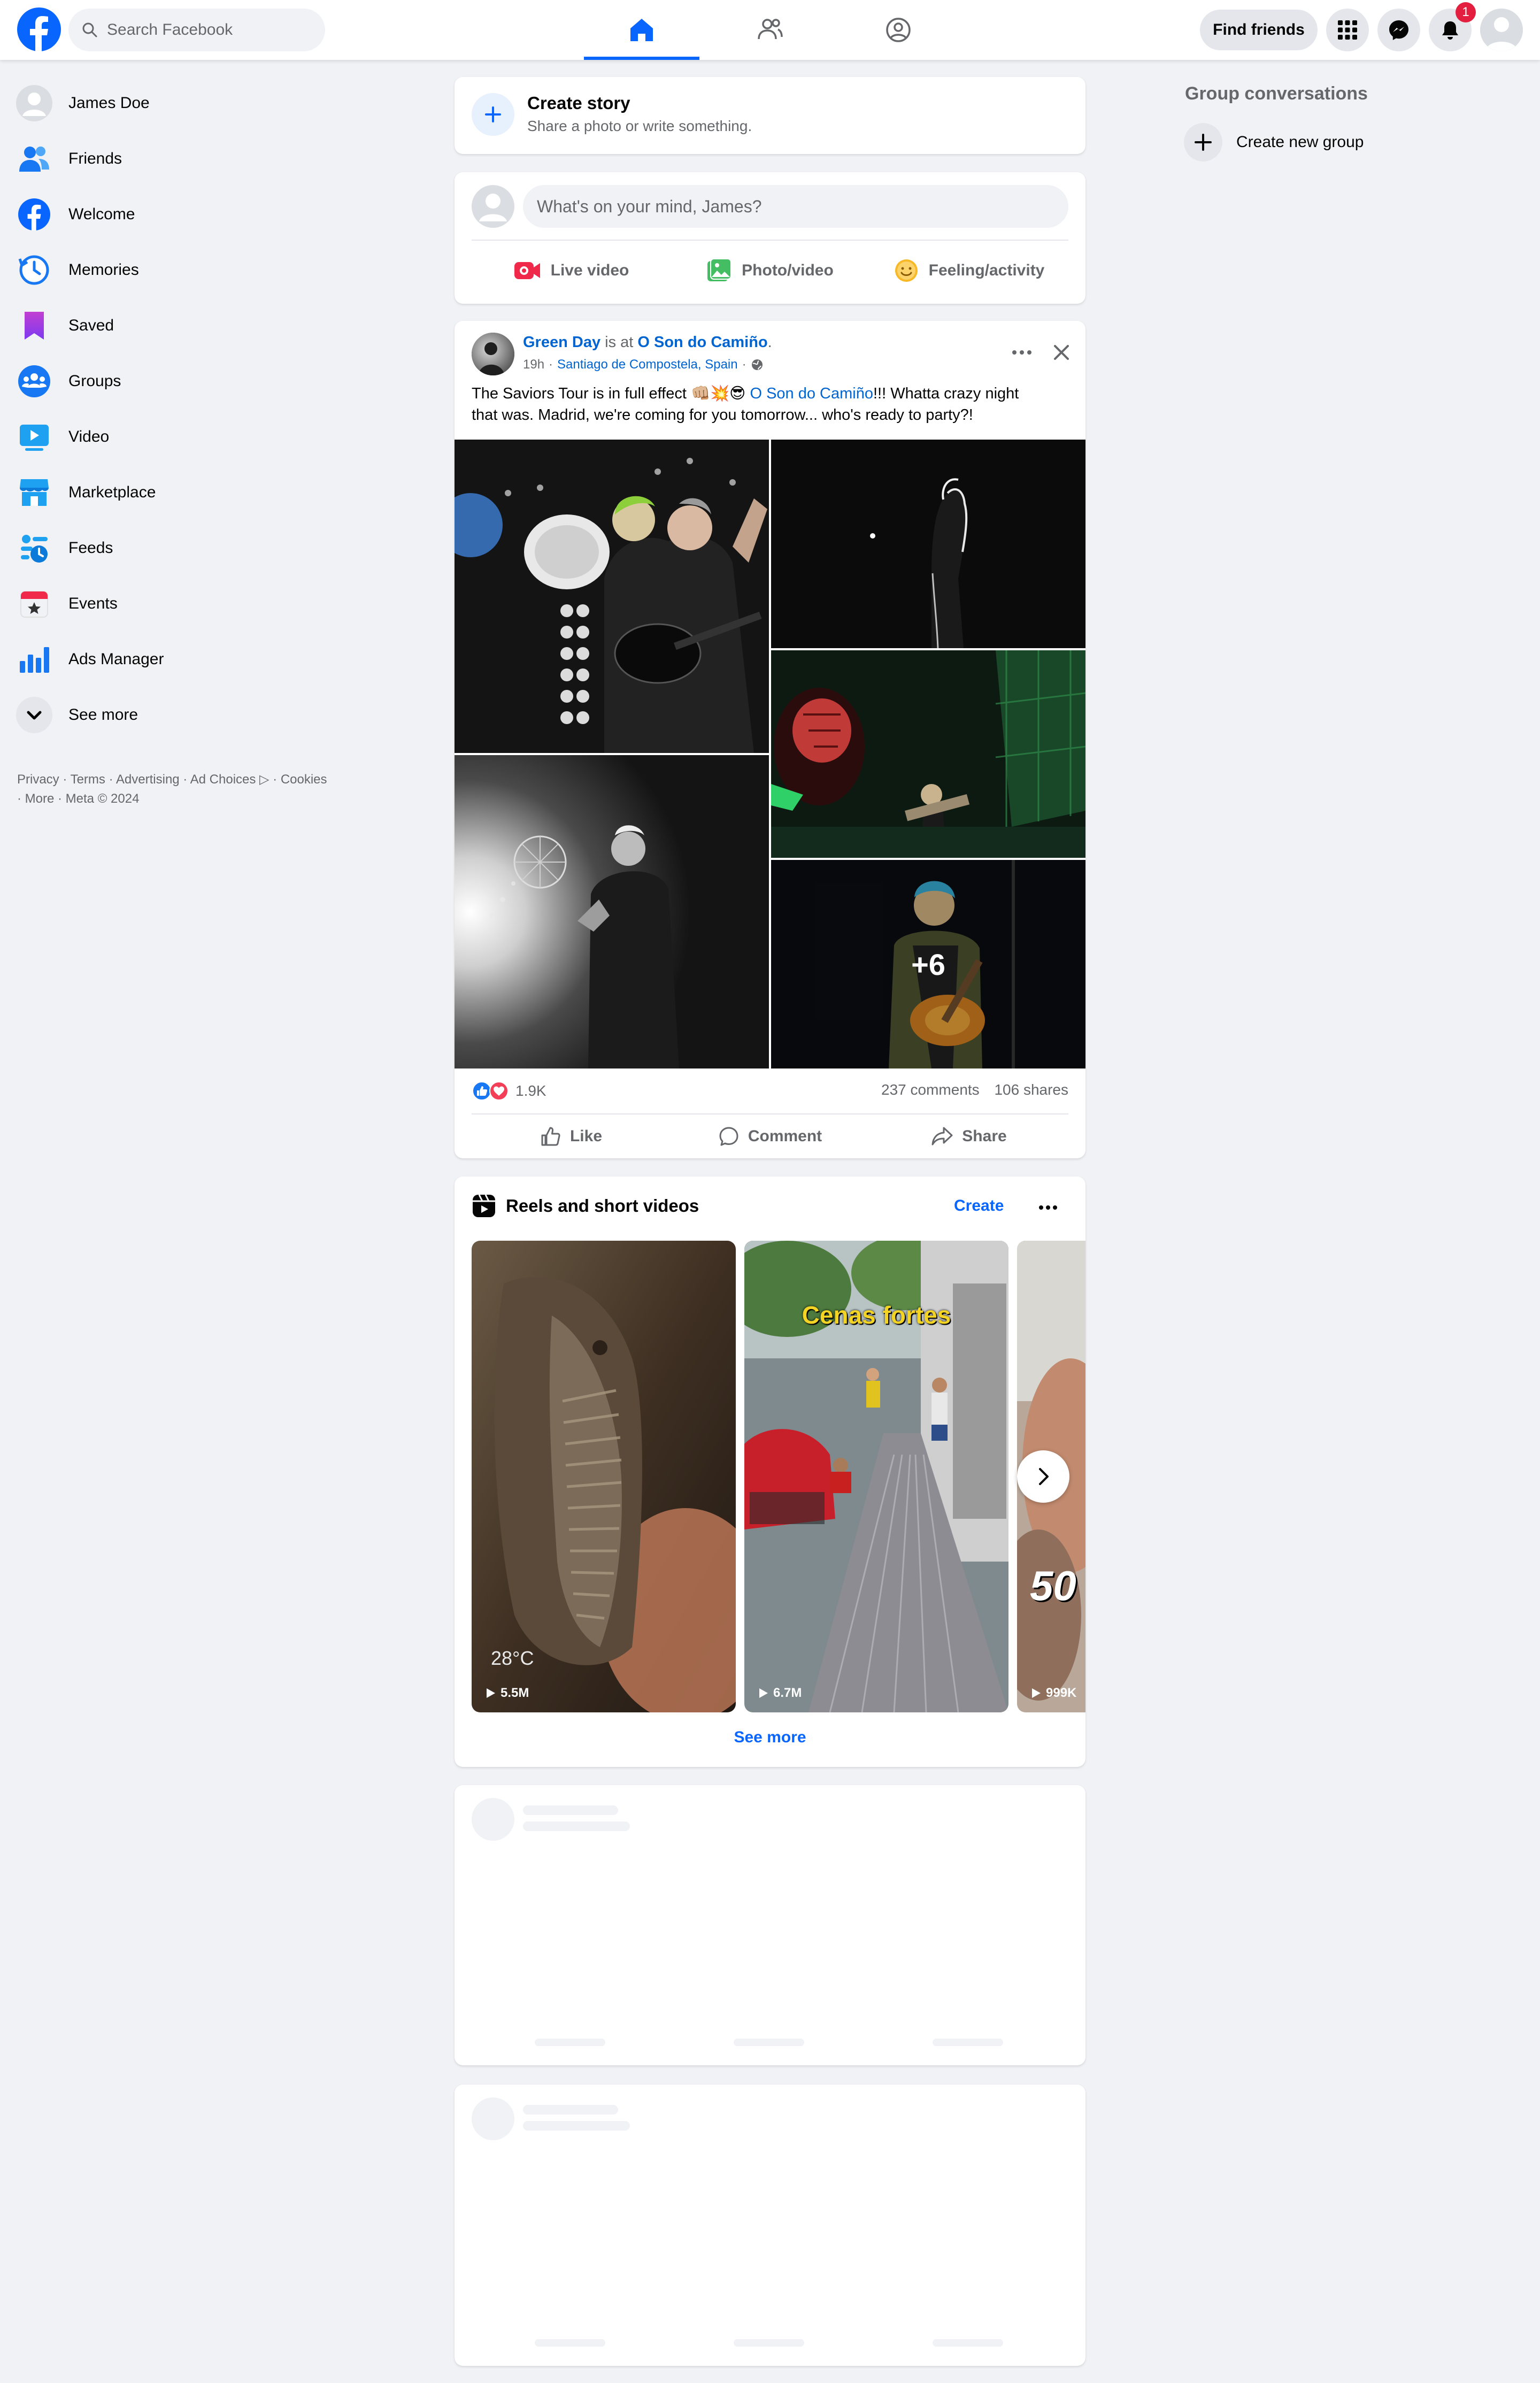 The width and height of the screenshot is (1540, 2383). I want to click on reel-view-count: 999K, so click(1061, 1693).